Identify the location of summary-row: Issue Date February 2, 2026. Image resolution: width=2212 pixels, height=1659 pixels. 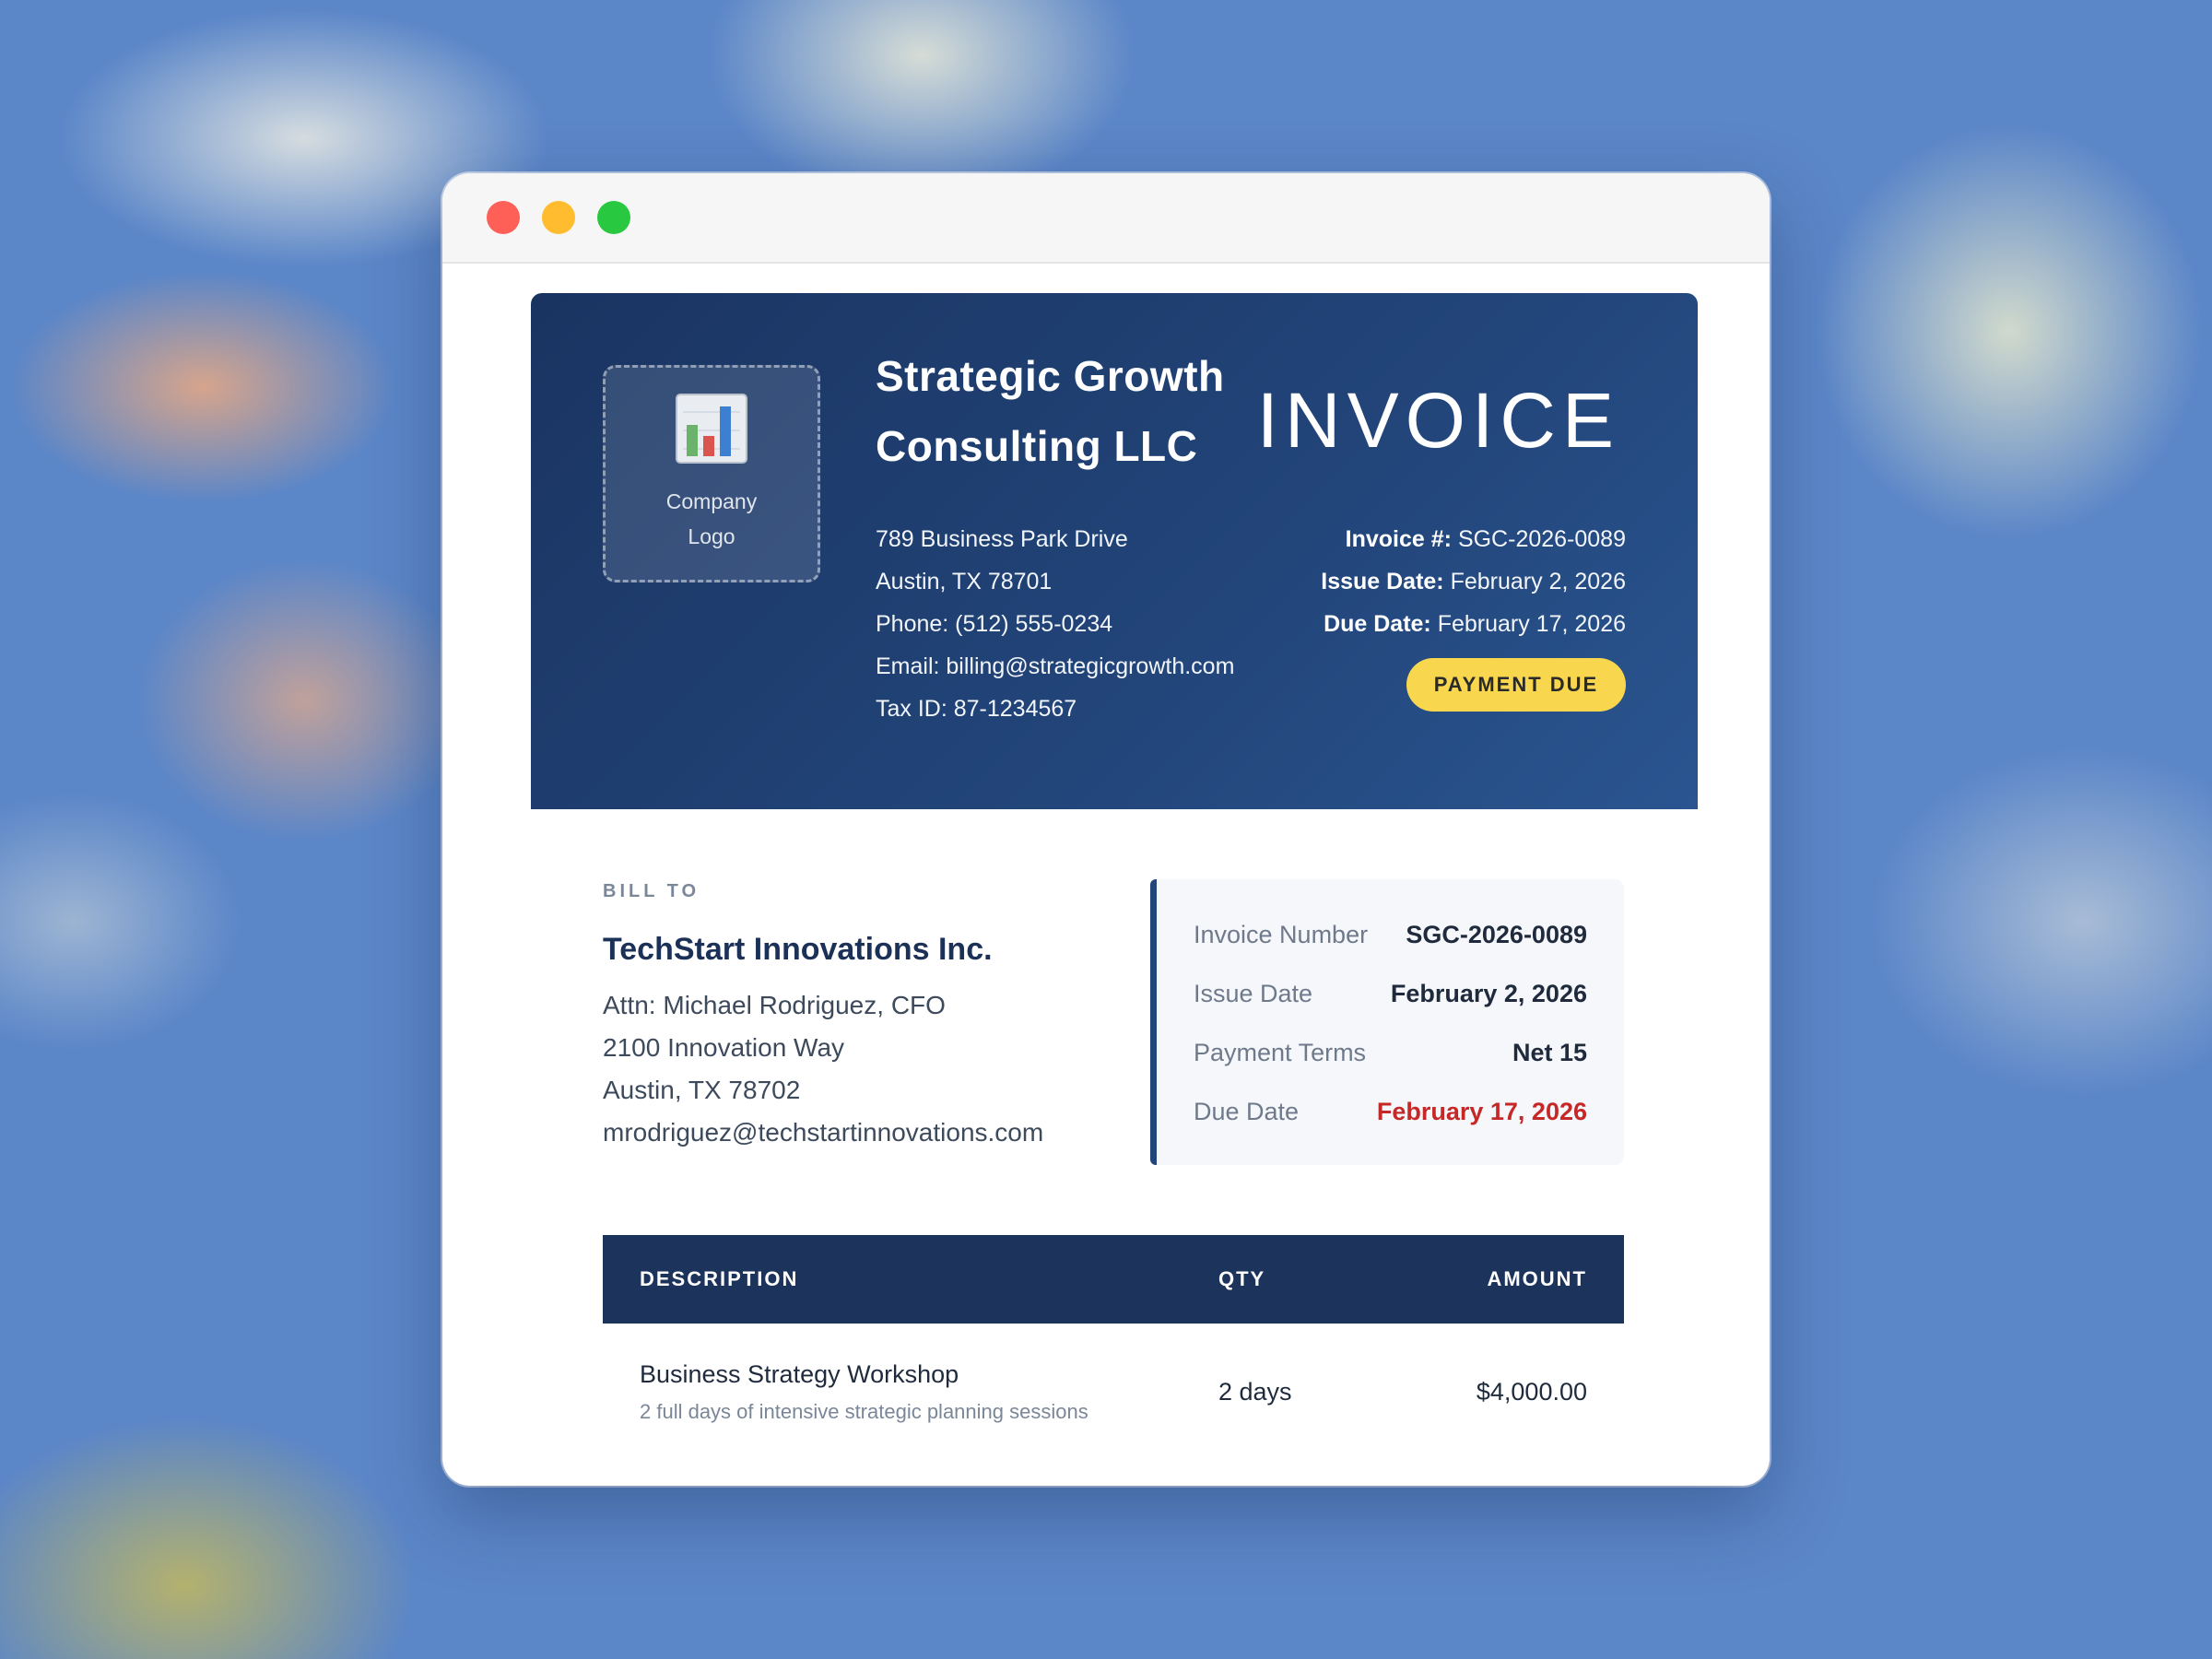
(1390, 993).